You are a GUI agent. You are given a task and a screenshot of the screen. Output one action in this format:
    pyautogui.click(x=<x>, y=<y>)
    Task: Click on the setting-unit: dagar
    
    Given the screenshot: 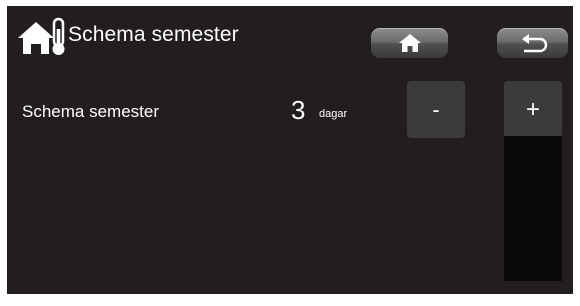 What is the action you would take?
    pyautogui.click(x=333, y=114)
    